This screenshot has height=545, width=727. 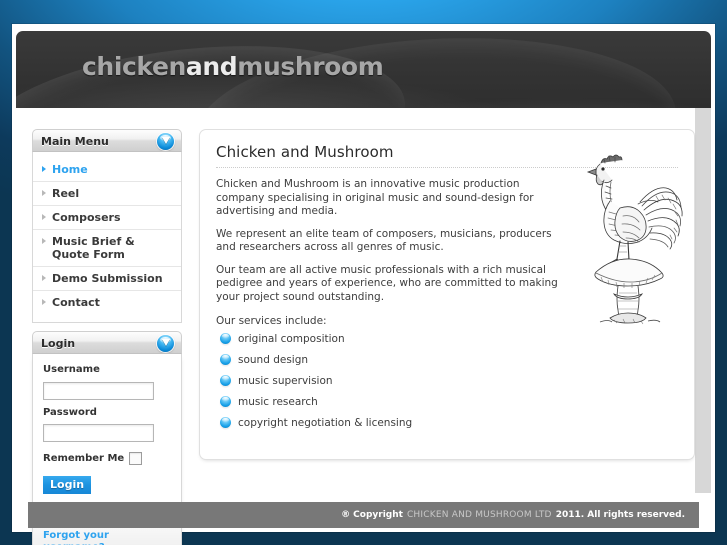 I want to click on sidebar-item-home: Home, so click(x=107, y=169).